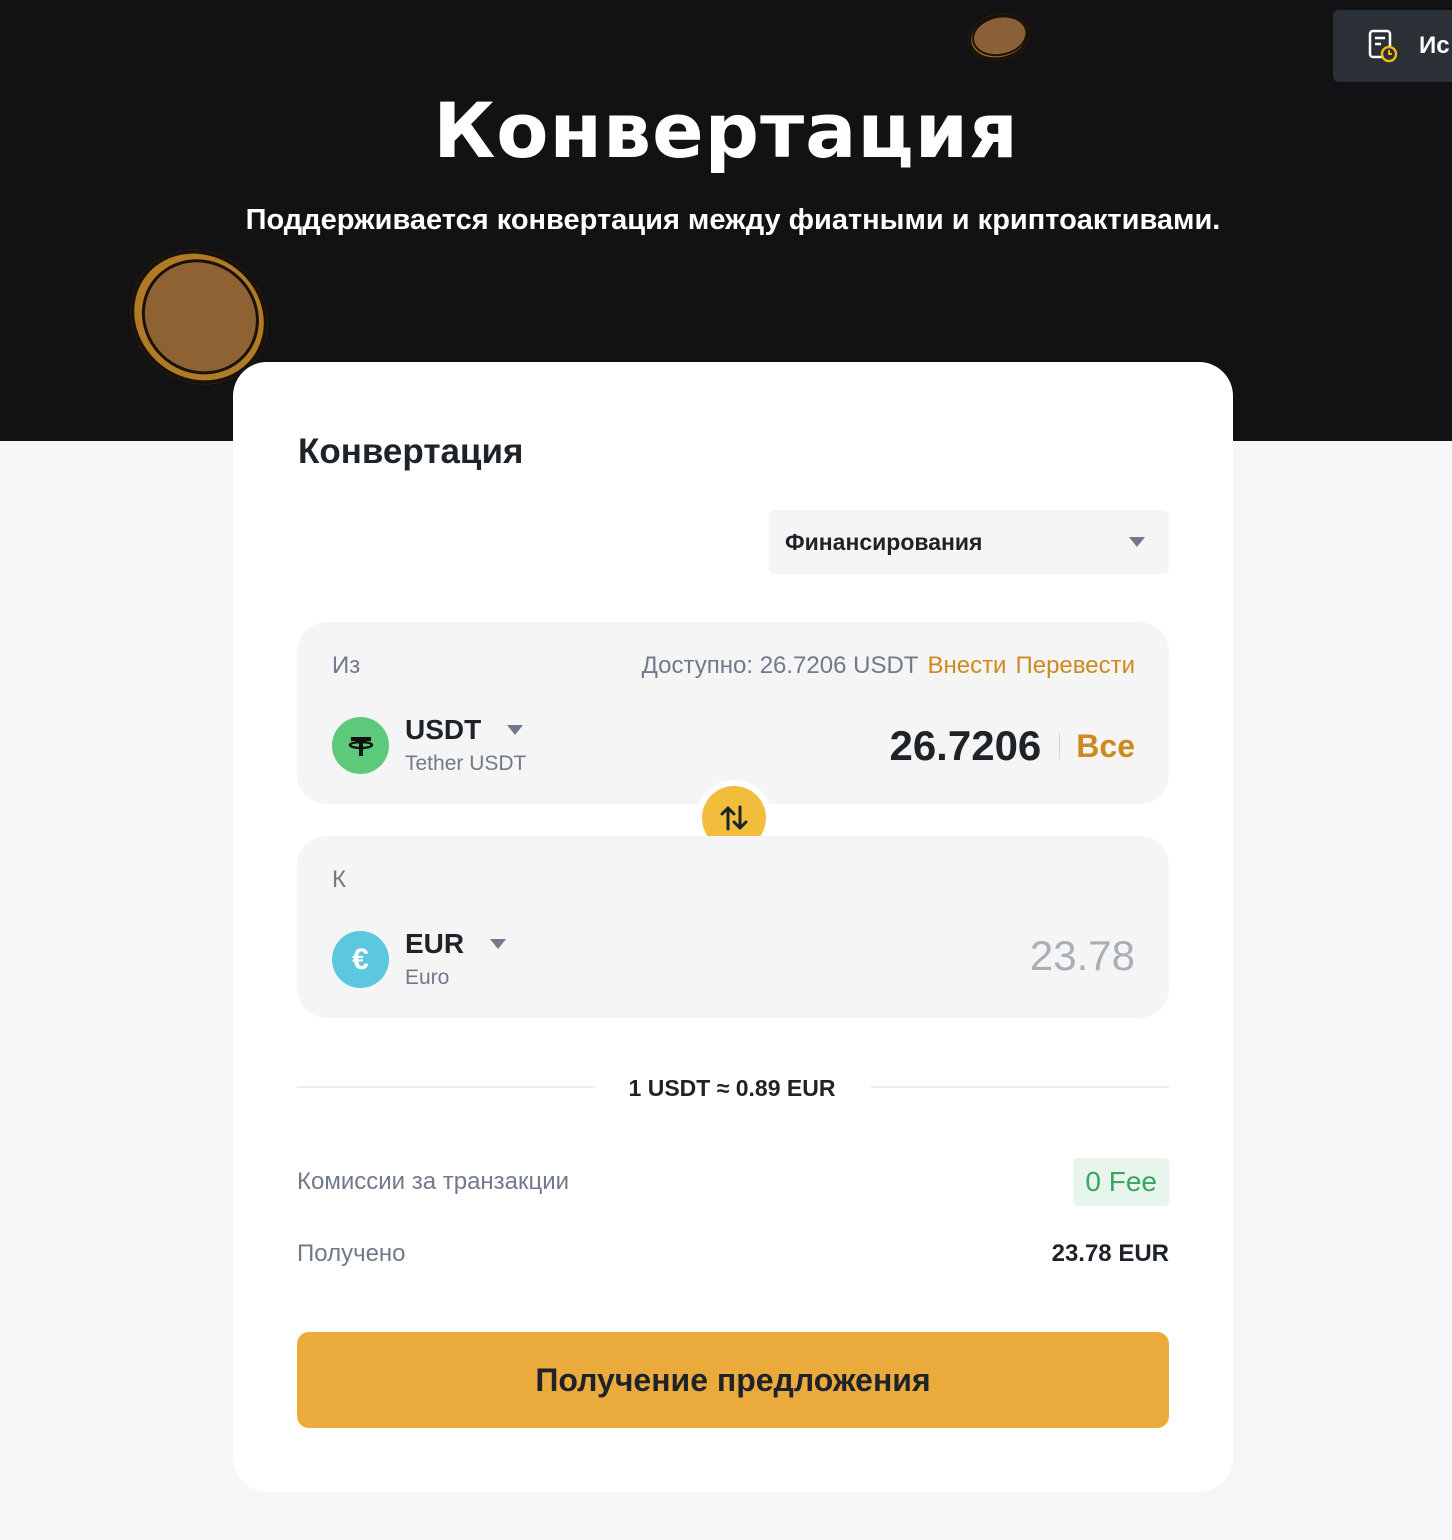 This screenshot has width=1452, height=1540. Describe the element at coordinates (965, 746) in the screenshot. I see `from-amount-input: 26.7206` at that location.